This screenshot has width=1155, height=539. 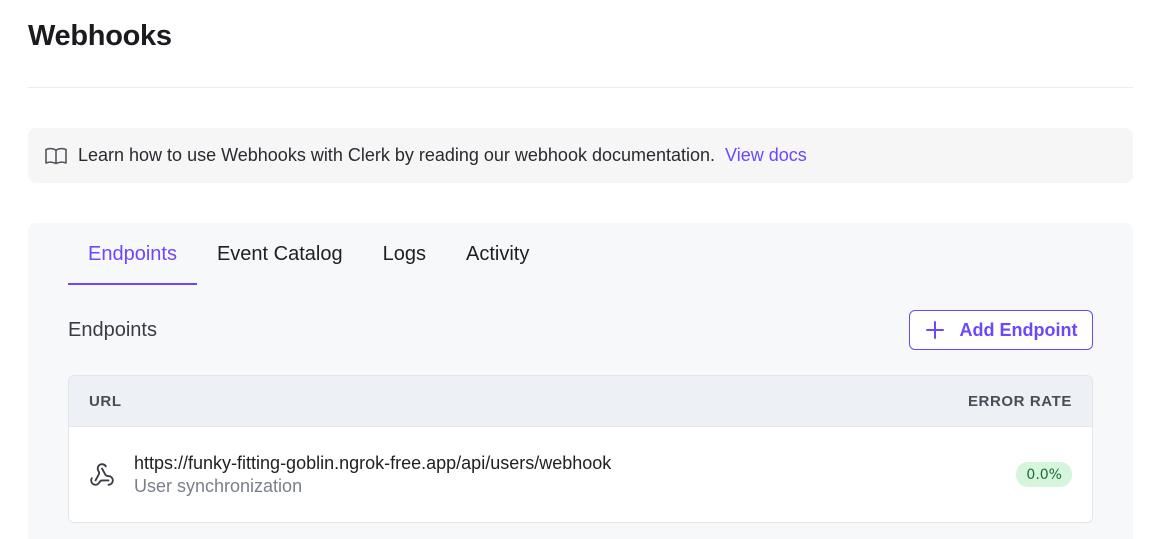 What do you see at coordinates (218, 486) in the screenshot?
I see `endpoint-description: User synchronization` at bounding box center [218, 486].